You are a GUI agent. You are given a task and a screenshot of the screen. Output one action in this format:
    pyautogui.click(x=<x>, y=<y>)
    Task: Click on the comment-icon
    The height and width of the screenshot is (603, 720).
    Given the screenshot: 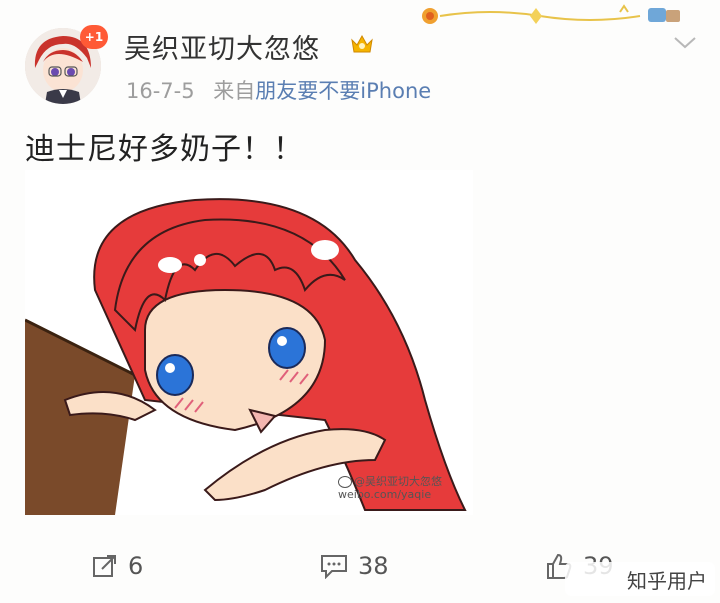 What is the action you would take?
    pyautogui.click(x=334, y=567)
    